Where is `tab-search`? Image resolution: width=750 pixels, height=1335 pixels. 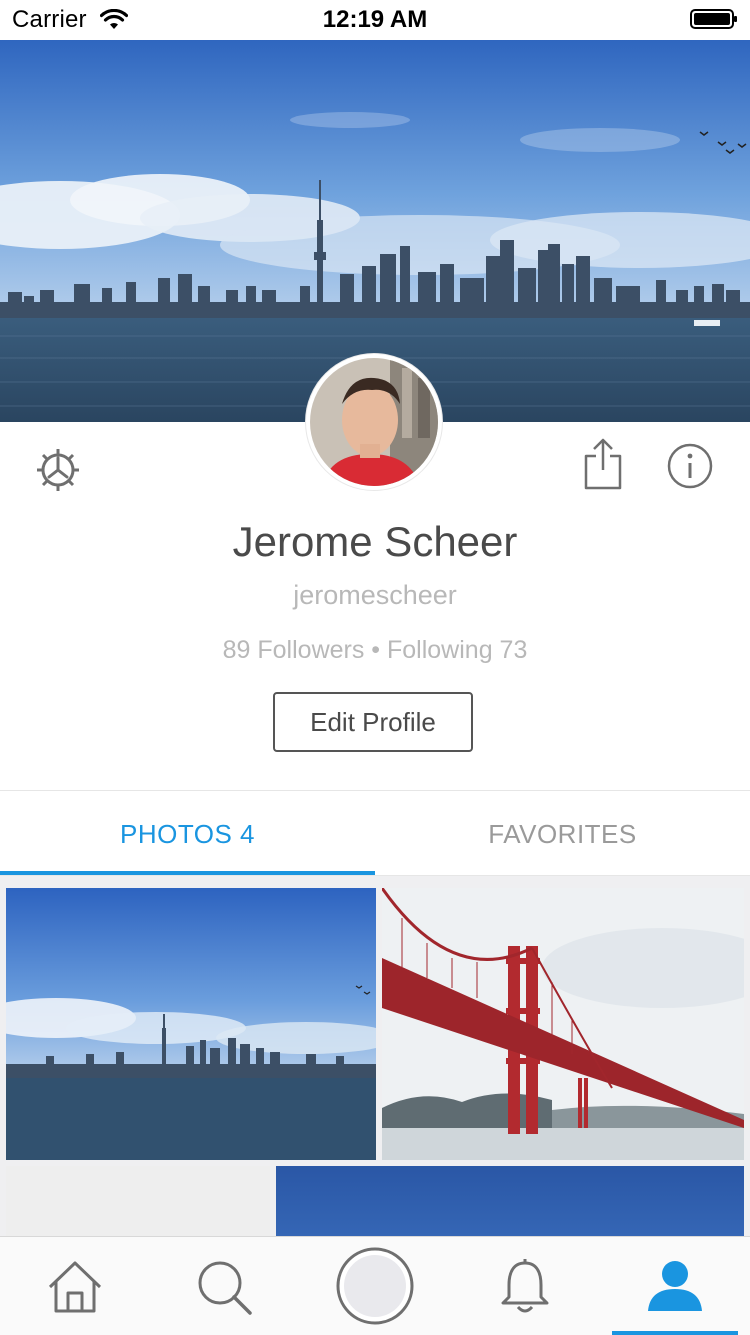 tab-search is located at coordinates (225, 1286).